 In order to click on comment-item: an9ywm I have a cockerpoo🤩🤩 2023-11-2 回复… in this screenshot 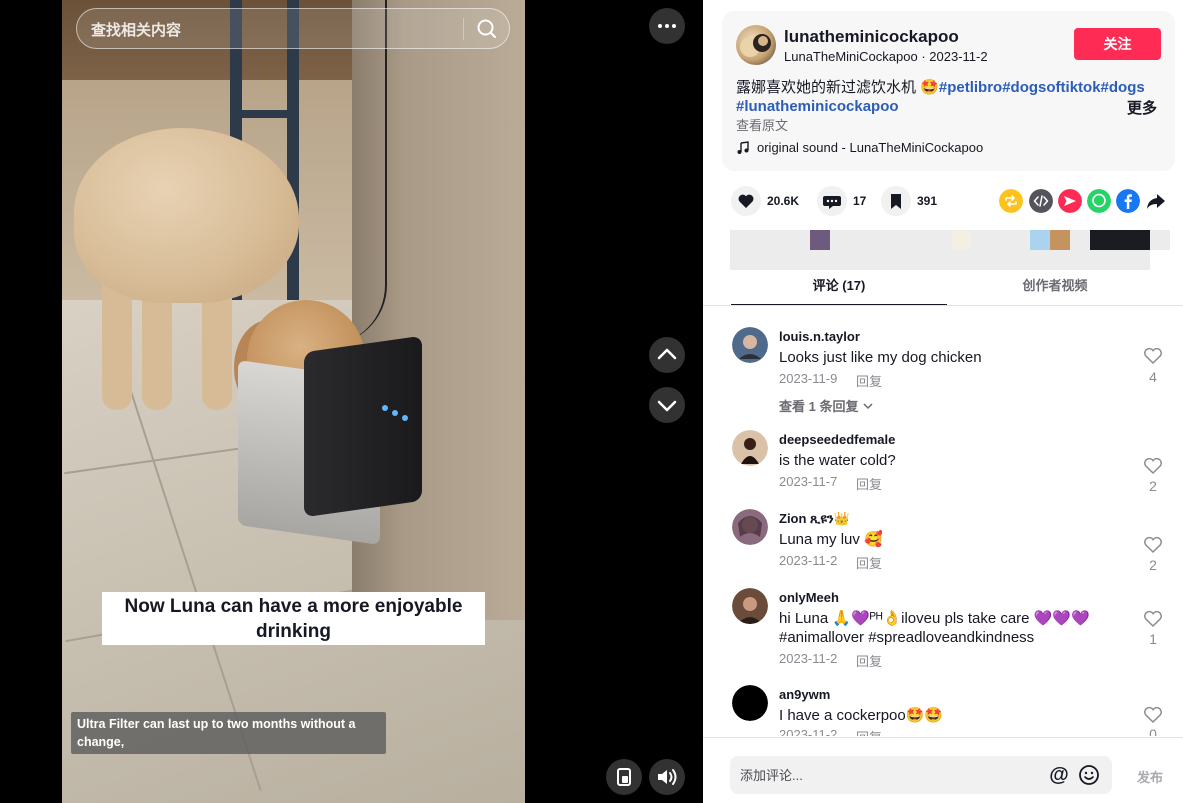, I will do `click(952, 710)`.